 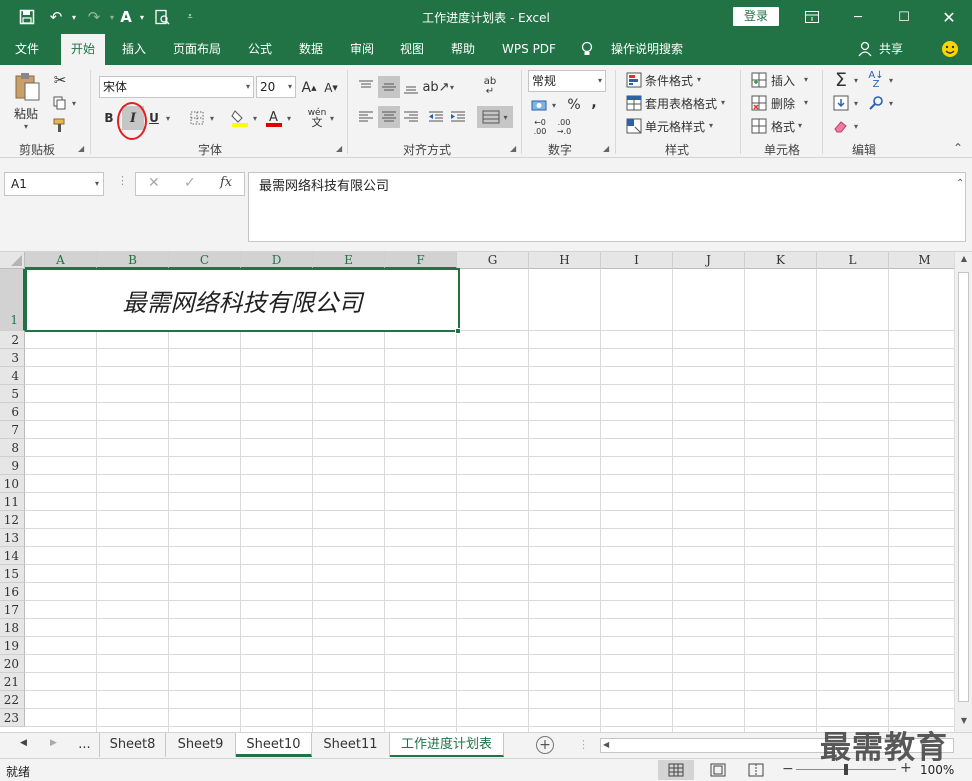 What do you see at coordinates (891, 49) in the screenshot?
I see `share-button: 共享` at bounding box center [891, 49].